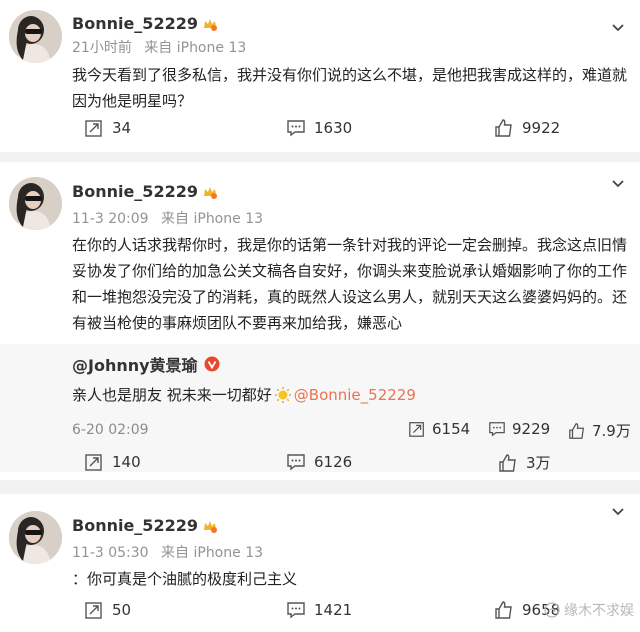 This screenshot has width=640, height=632. Describe the element at coordinates (333, 610) in the screenshot. I see `comment-count: 1421` at that location.